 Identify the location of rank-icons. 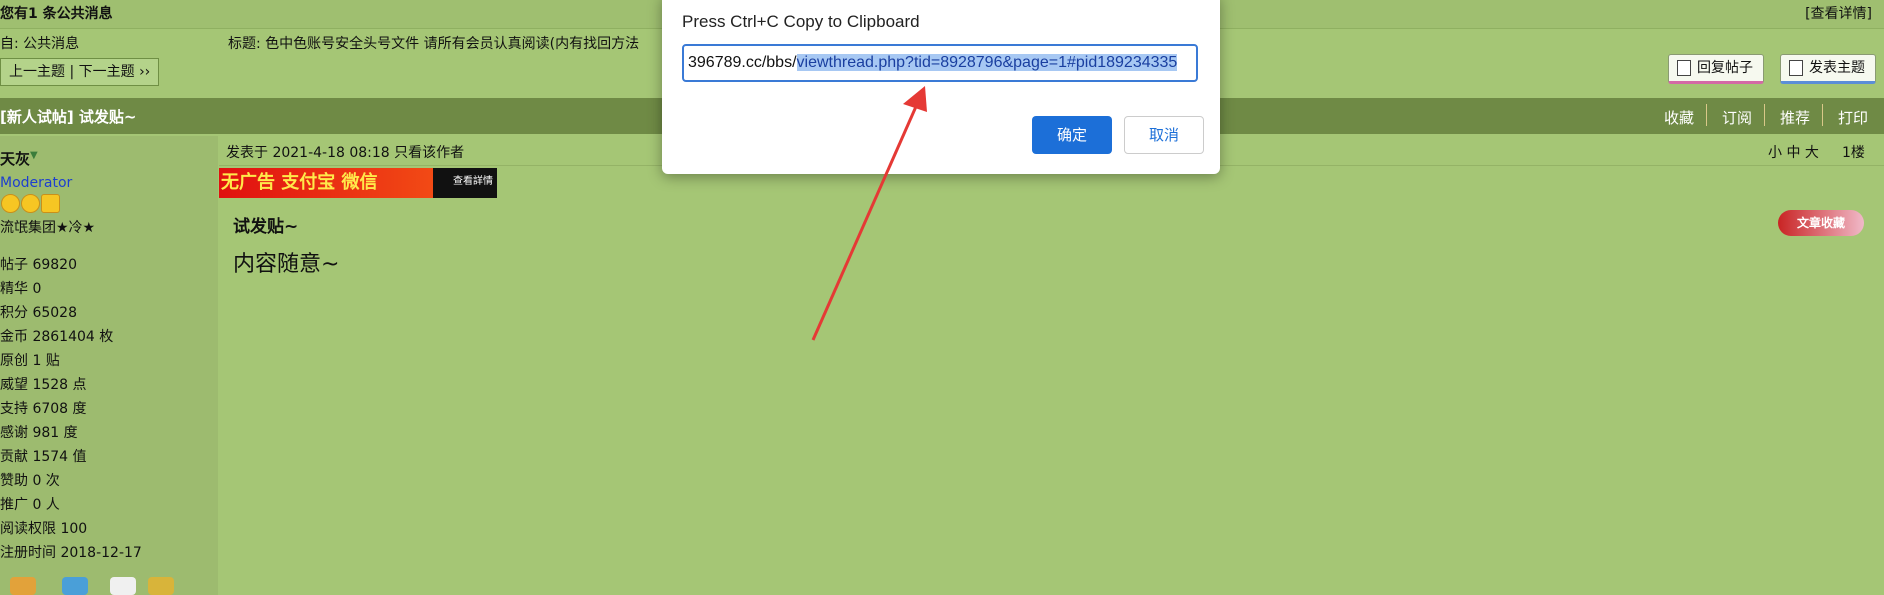
(30, 204).